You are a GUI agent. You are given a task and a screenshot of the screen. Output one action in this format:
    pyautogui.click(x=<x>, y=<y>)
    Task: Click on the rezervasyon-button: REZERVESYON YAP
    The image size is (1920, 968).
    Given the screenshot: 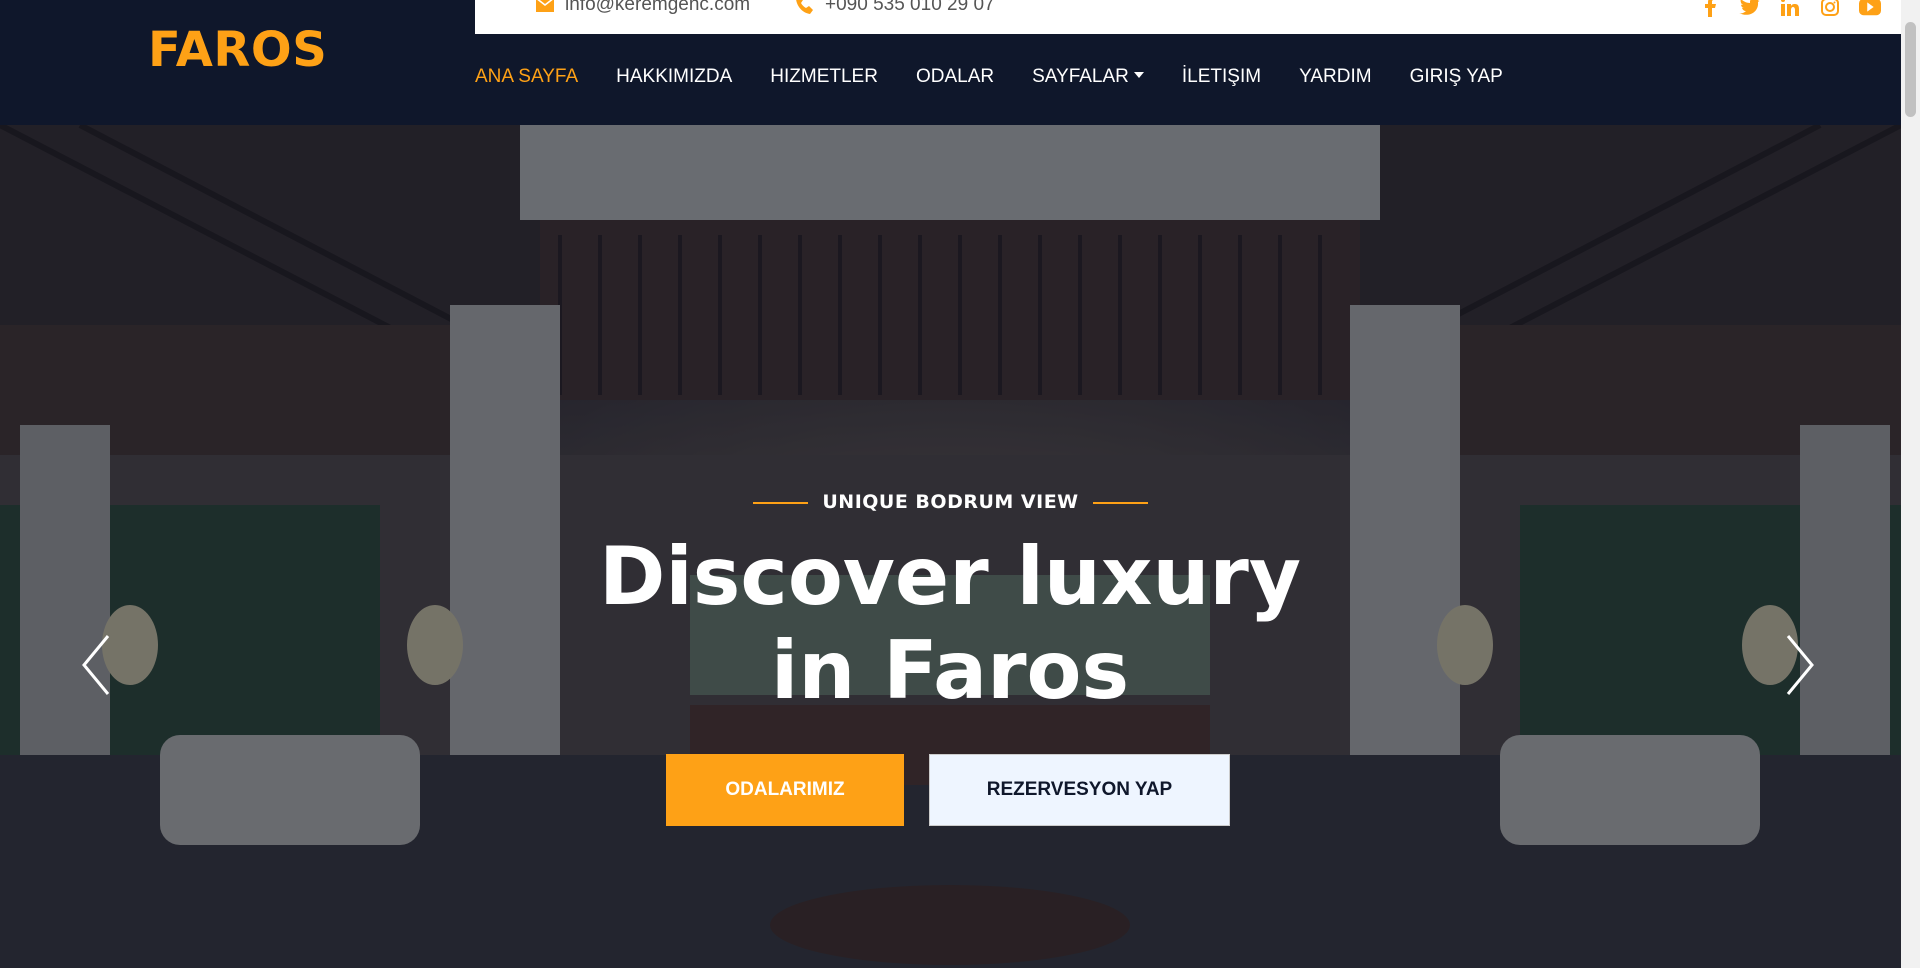 What is the action you would take?
    pyautogui.click(x=1079, y=790)
    